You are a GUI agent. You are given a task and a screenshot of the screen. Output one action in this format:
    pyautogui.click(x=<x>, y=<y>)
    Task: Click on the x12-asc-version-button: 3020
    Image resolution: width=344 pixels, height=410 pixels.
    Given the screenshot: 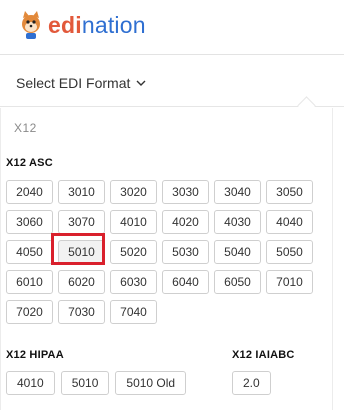 What is the action you would take?
    pyautogui.click(x=133, y=192)
    